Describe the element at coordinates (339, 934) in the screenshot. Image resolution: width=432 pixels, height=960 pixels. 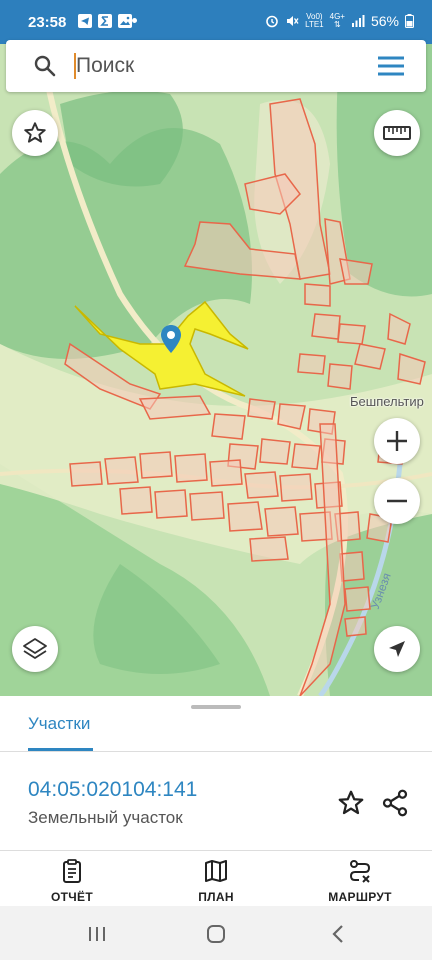
I see `back-icon` at that location.